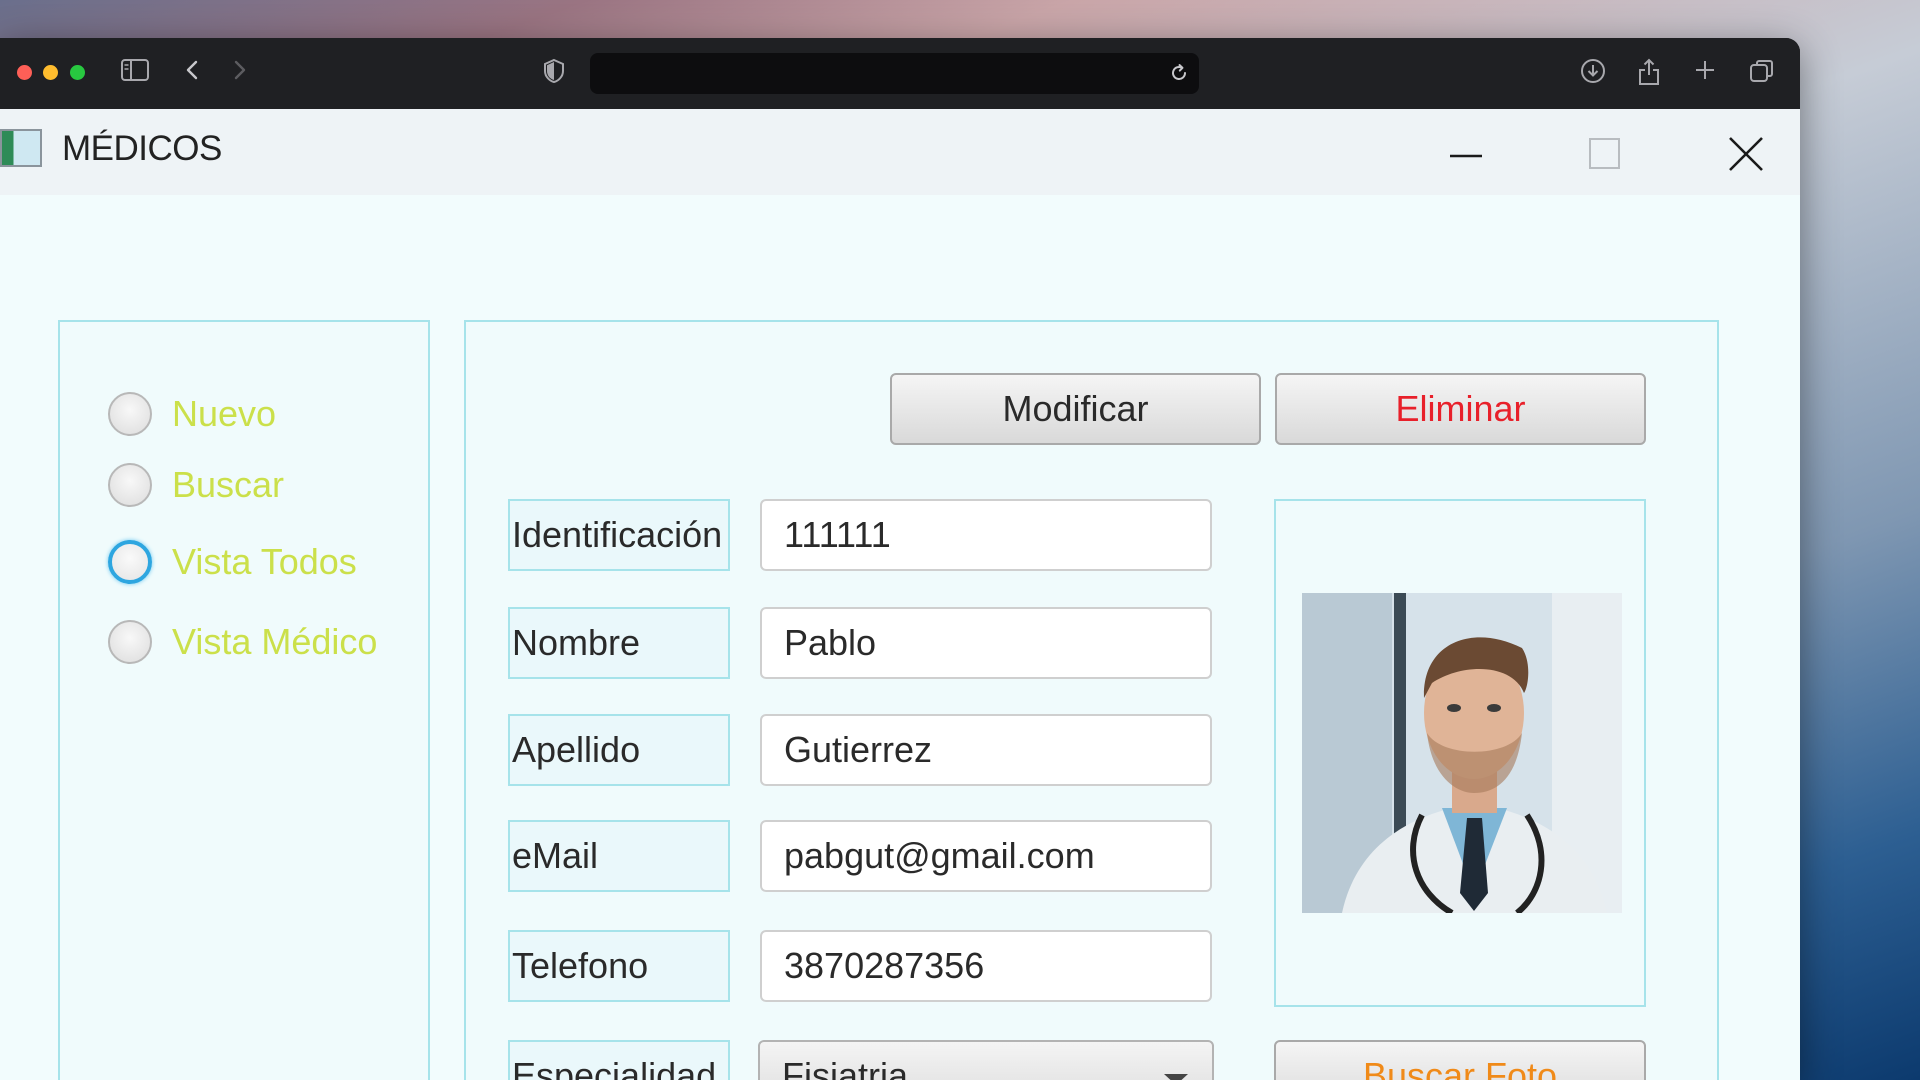  Describe the element at coordinates (1180, 74) in the screenshot. I see `reload-icon` at that location.